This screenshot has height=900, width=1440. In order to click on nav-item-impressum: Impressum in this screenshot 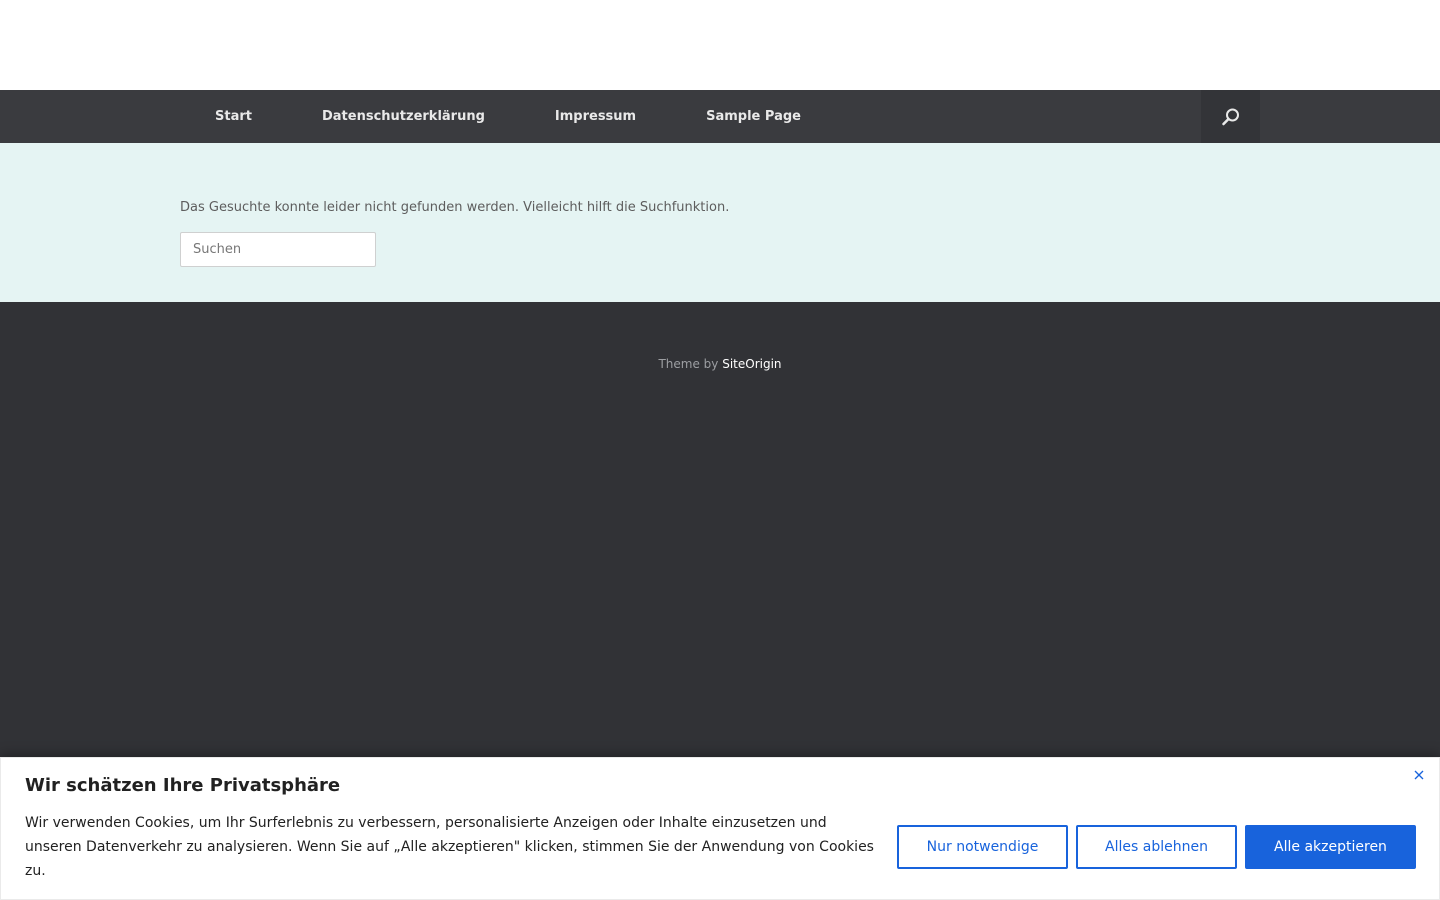, I will do `click(595, 116)`.